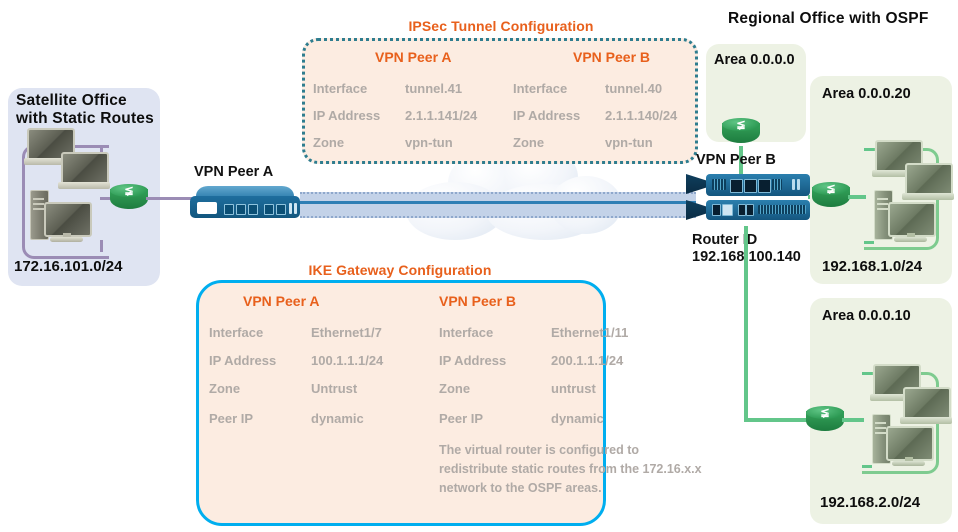  I want to click on ike-peer-b-title: VPN Peer B, so click(478, 301).